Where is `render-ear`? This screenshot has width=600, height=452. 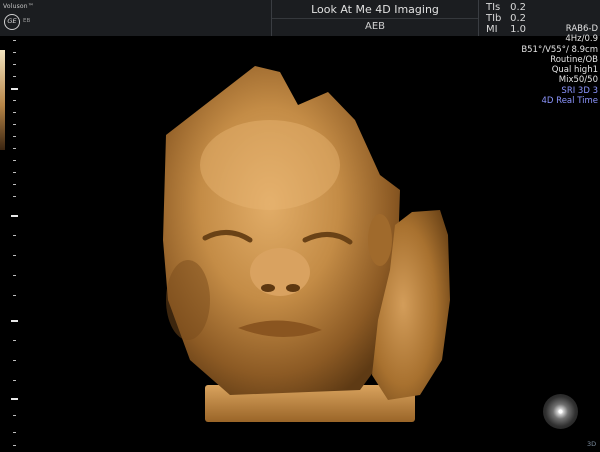
render-ear is located at coordinates (380, 240).